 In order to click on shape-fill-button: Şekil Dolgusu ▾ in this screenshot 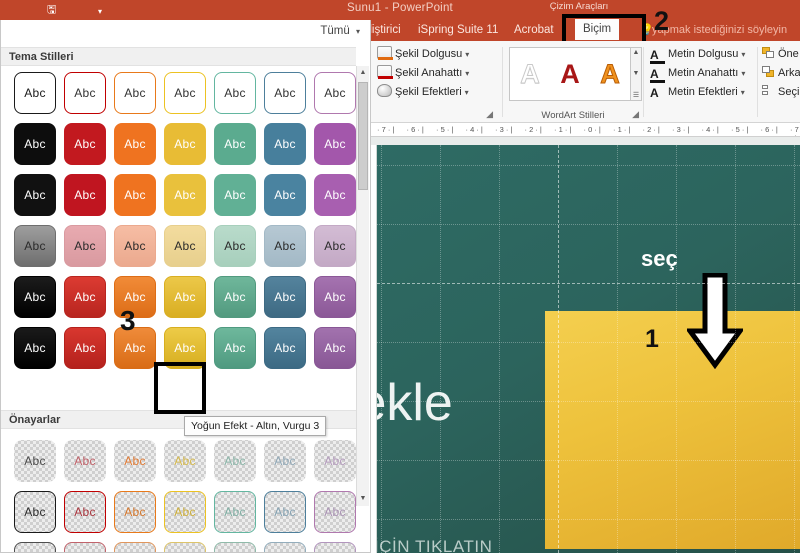, I will do `click(423, 54)`.